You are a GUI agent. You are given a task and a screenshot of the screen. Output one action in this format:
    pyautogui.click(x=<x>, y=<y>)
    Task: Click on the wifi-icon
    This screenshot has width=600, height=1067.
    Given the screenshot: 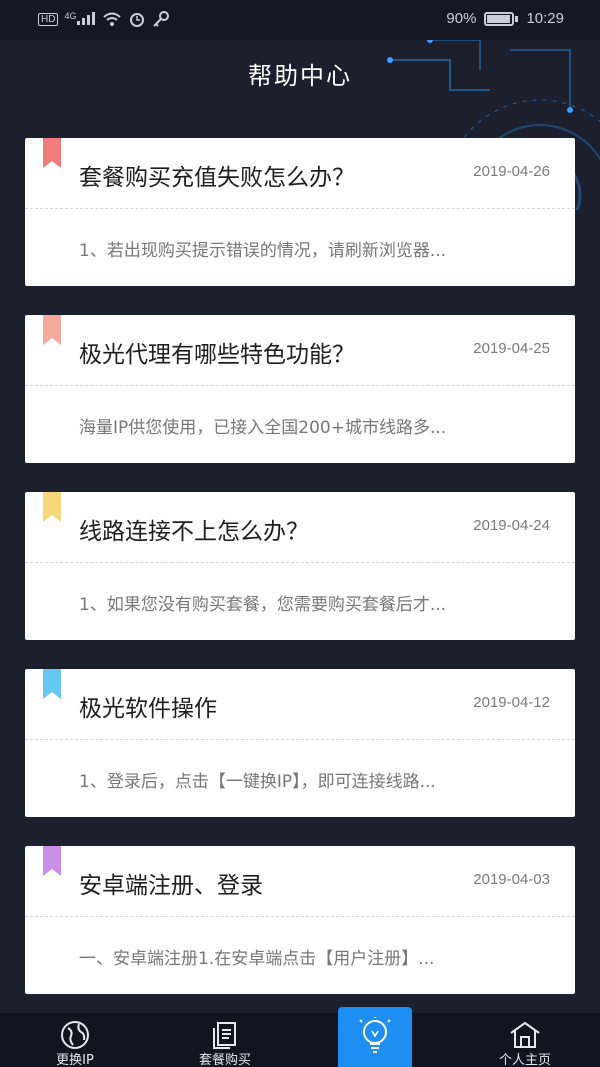 What is the action you would take?
    pyautogui.click(x=112, y=19)
    